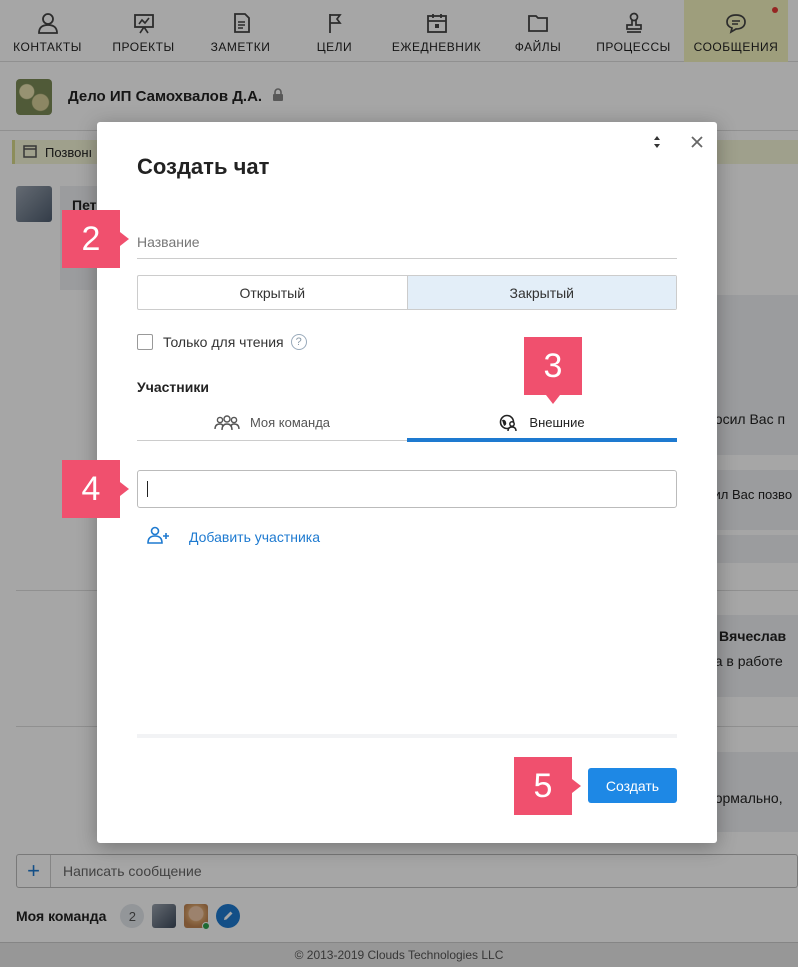 The image size is (798, 967). I want to click on chat-name-input, so click(407, 242).